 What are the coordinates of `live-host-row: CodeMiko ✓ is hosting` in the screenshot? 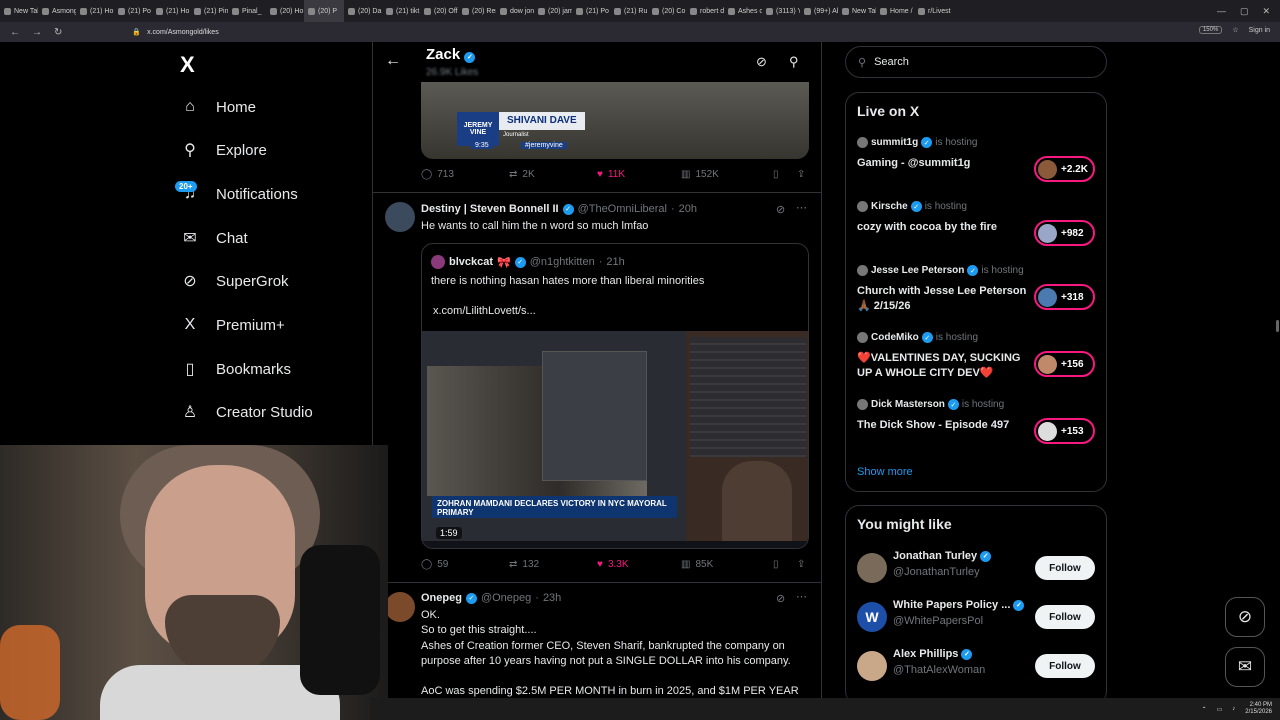 It's located at (917, 337).